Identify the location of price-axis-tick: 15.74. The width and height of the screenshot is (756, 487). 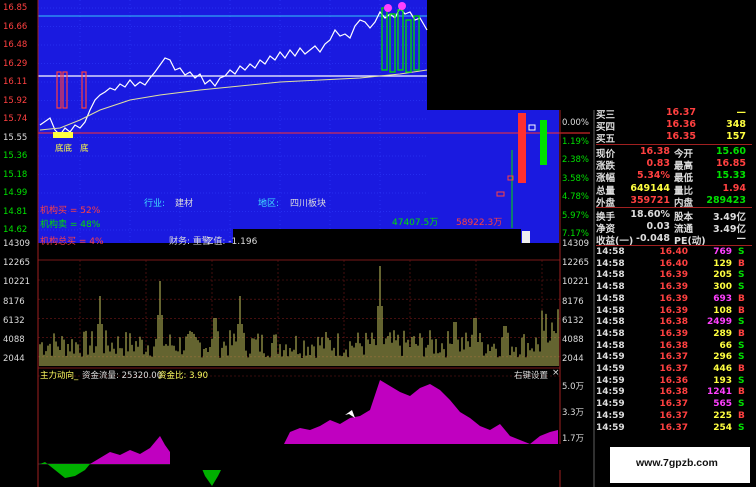
(15, 119).